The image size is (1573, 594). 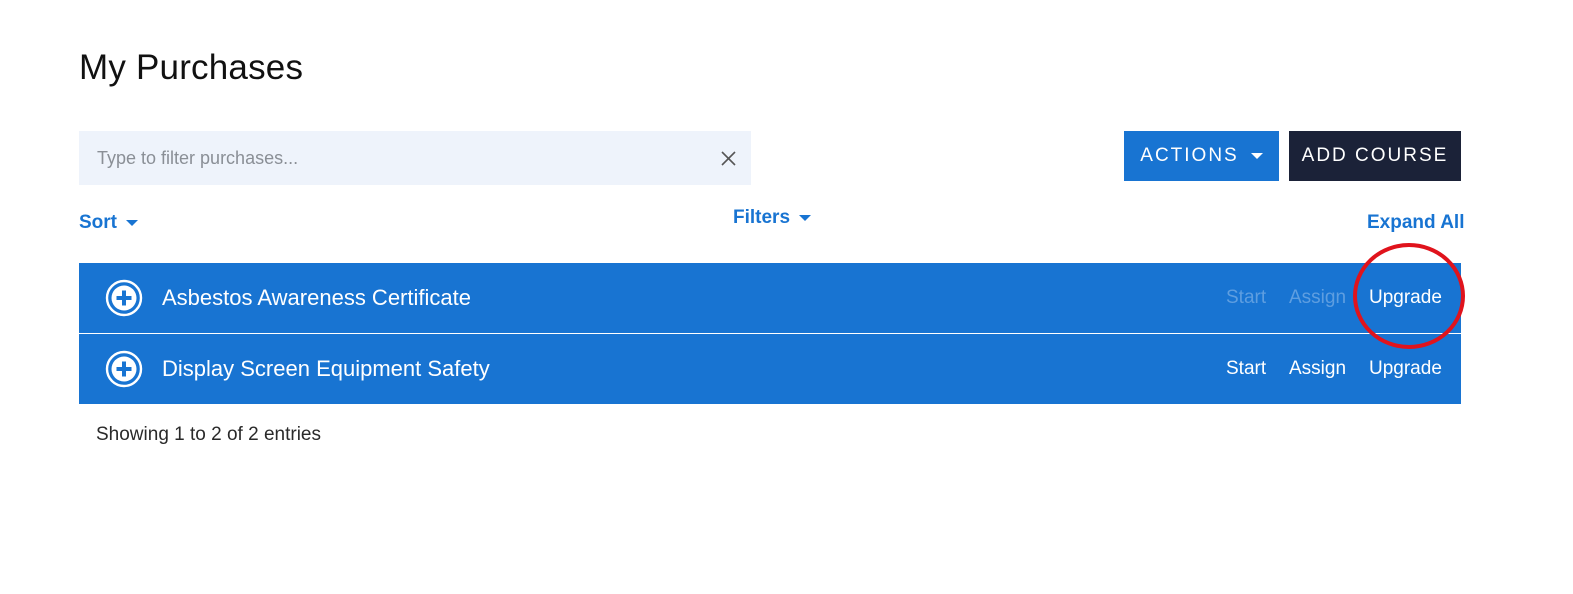 I want to click on entries-info: Showing 1 to 2 of 2 entries, so click(x=208, y=434).